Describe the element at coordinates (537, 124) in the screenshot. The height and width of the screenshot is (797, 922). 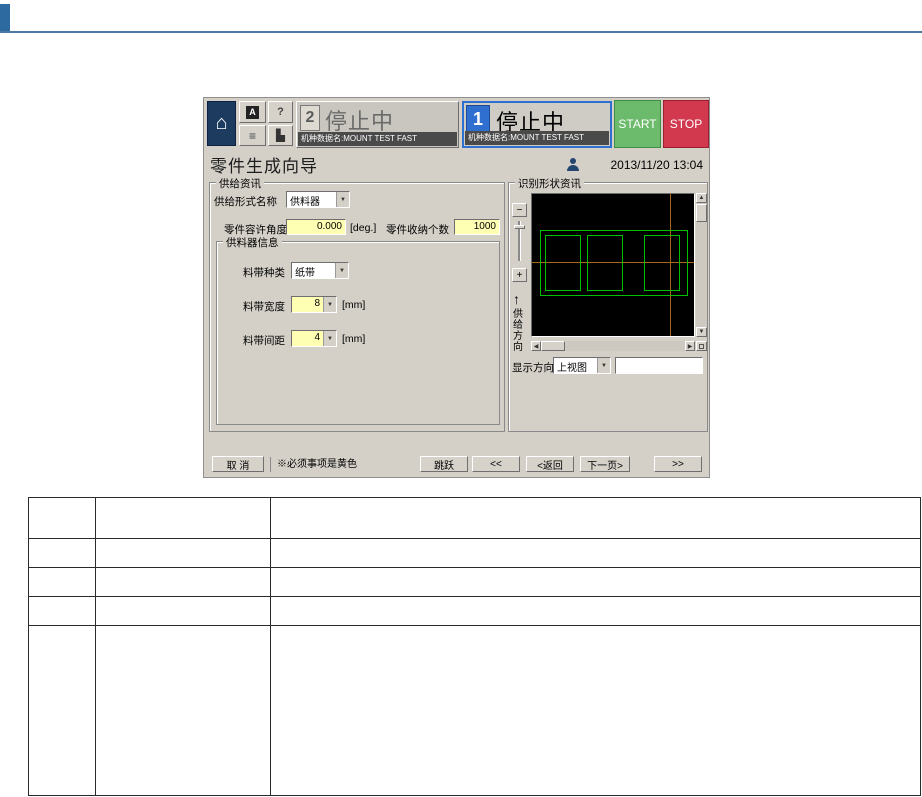
I see `status-panel-machine-1: 1 停止中 机种数据名:MOUNT TEST FAST` at that location.